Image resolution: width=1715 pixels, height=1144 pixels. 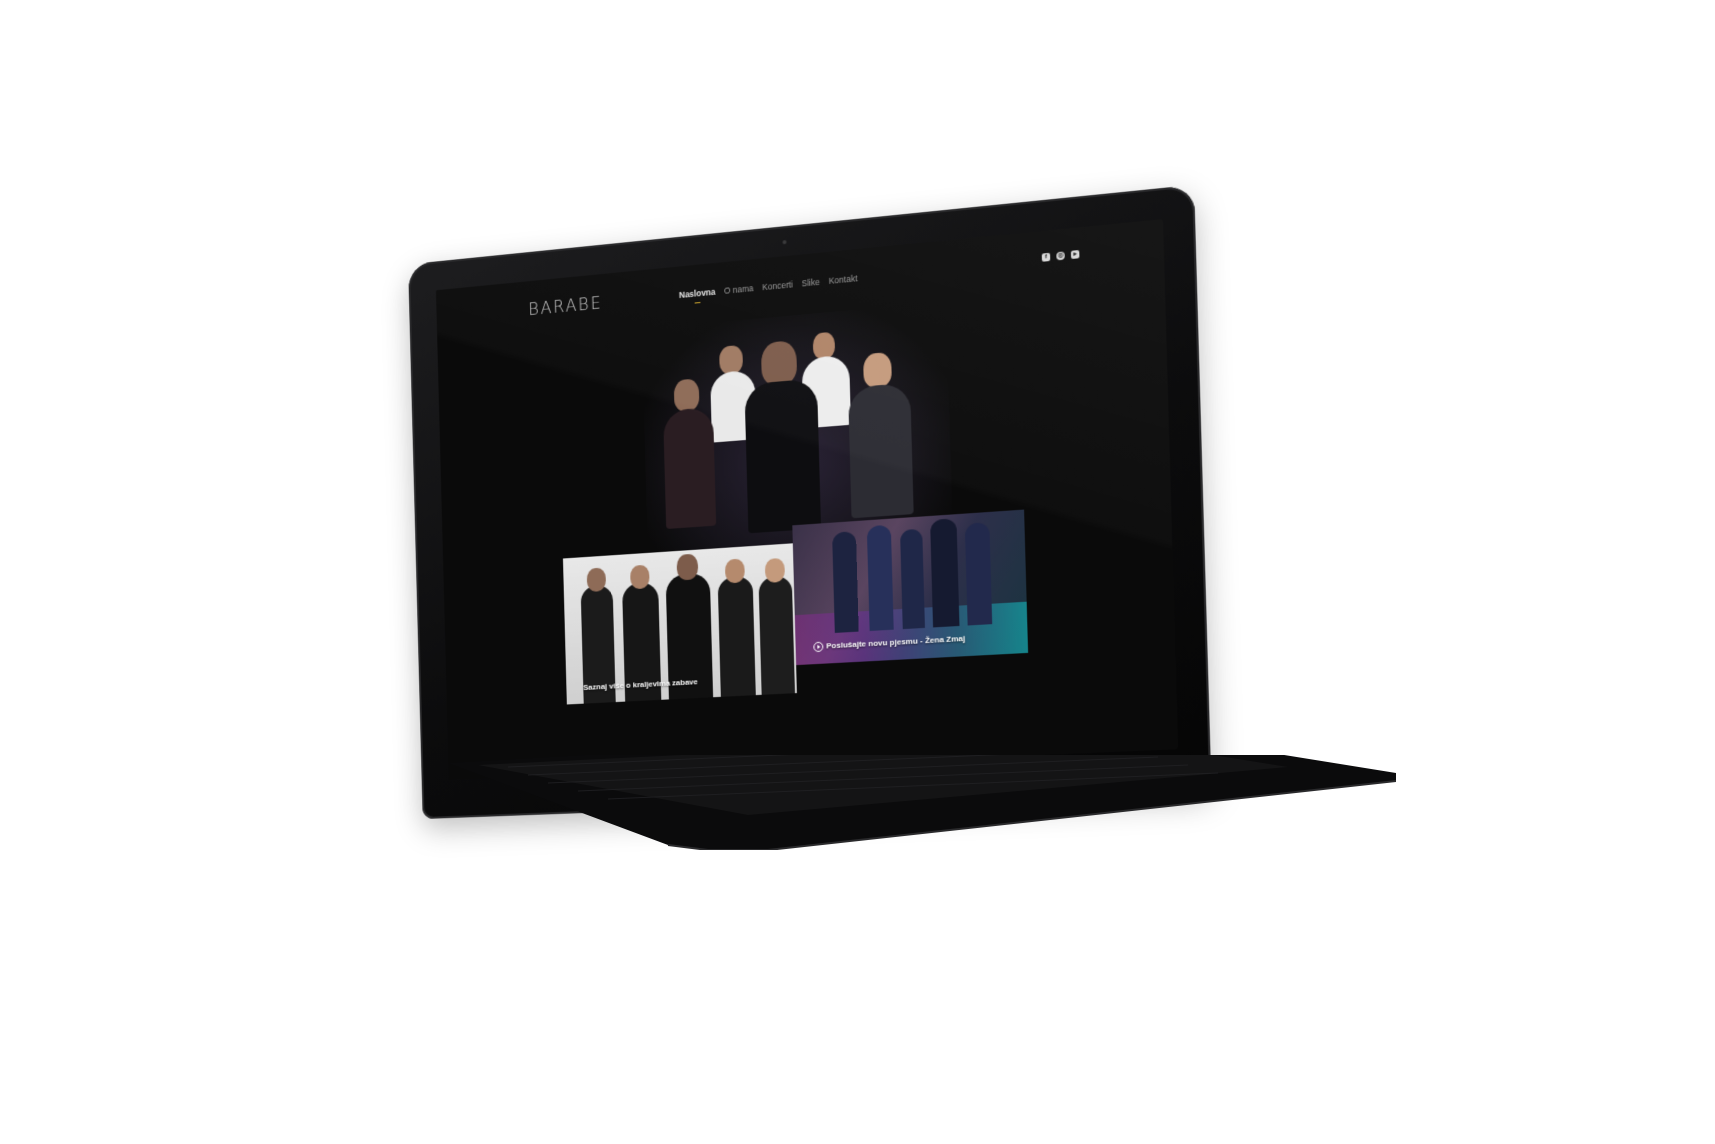 I want to click on social-links: f ◎ ▸, so click(x=1060, y=256).